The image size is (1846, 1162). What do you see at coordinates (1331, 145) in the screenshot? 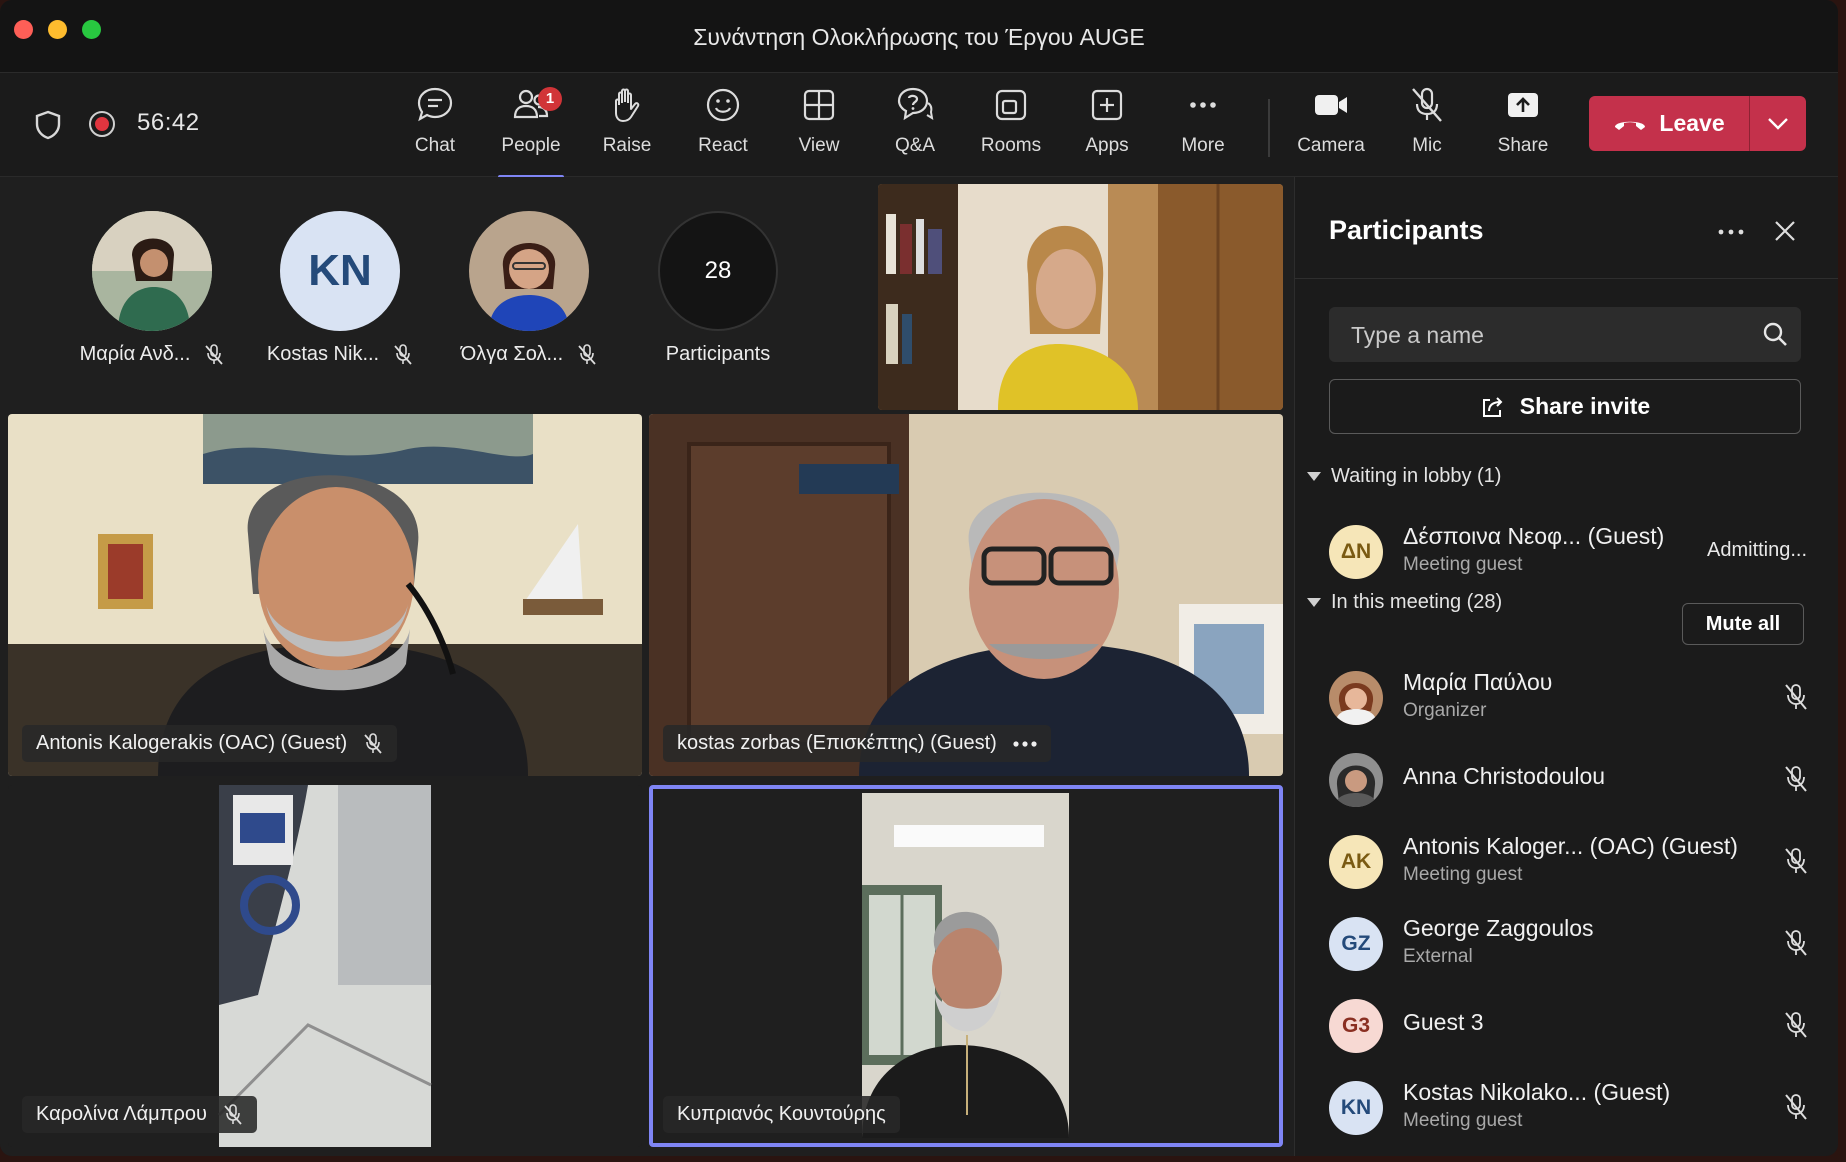
I see `camera-label: Camera` at bounding box center [1331, 145].